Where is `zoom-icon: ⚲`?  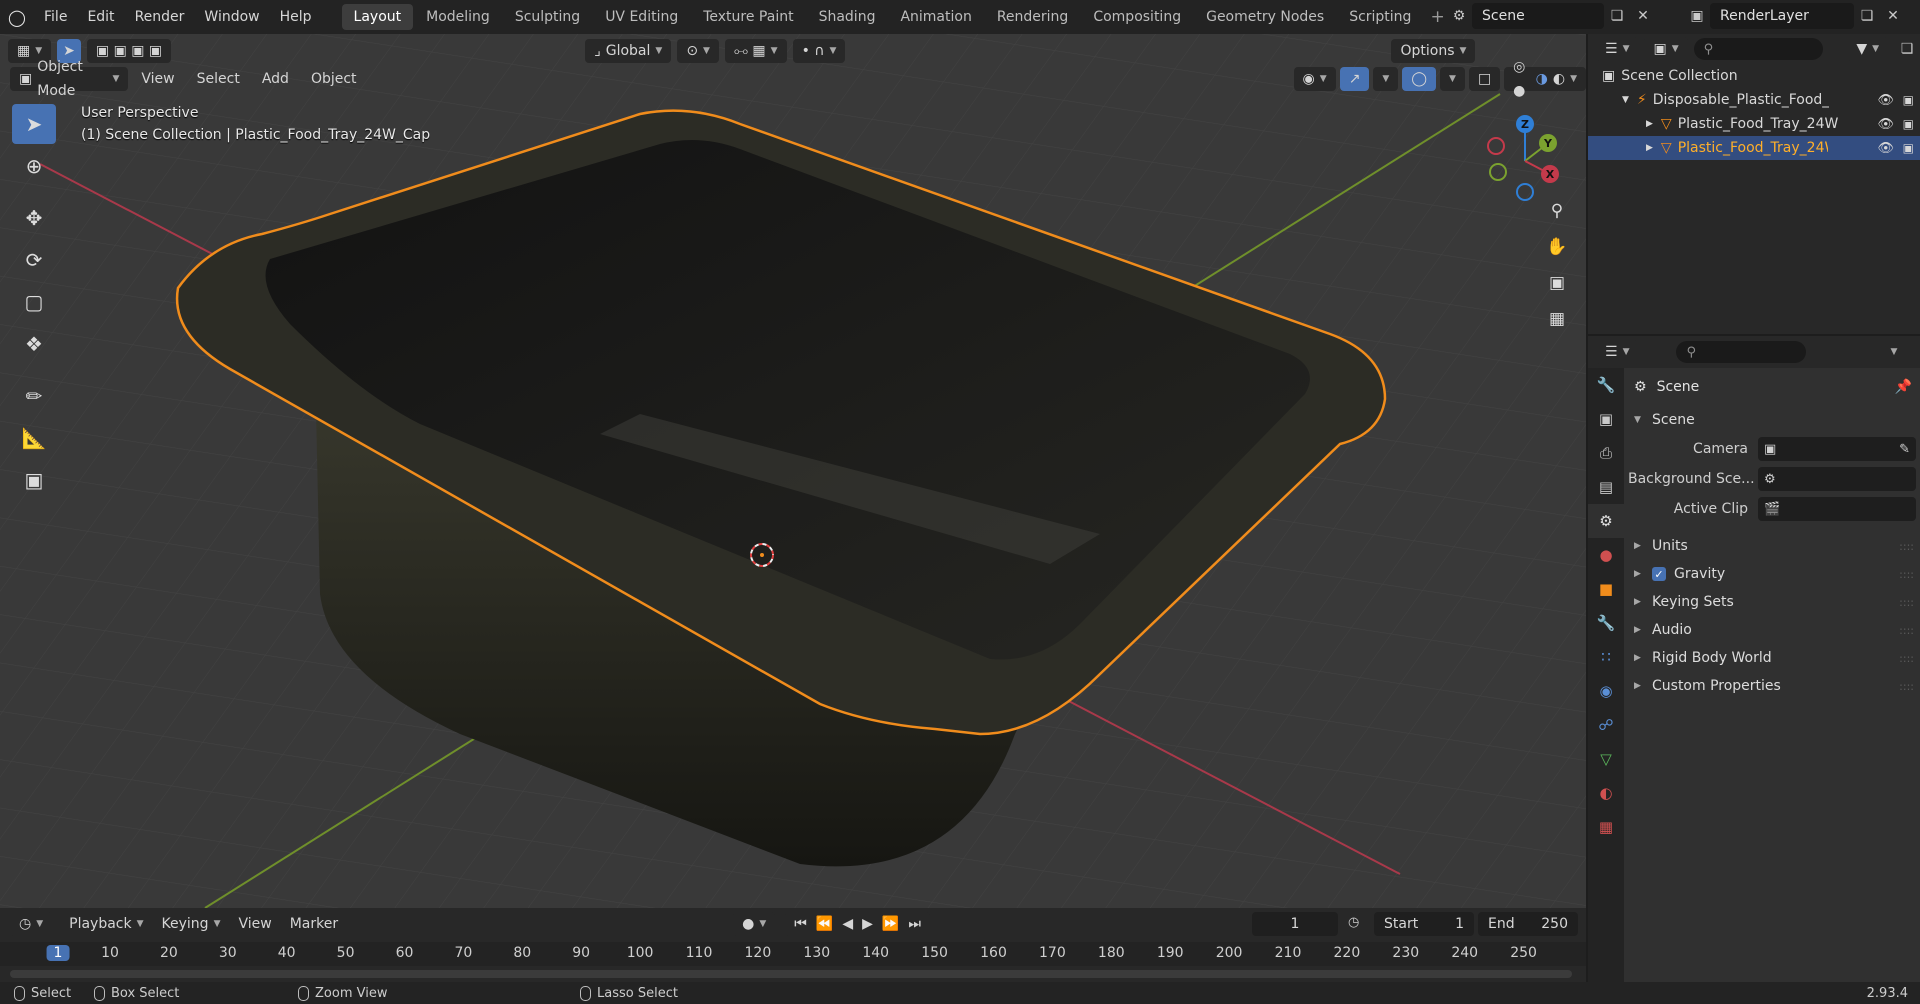
zoom-icon: ⚲ is located at coordinates (1557, 211).